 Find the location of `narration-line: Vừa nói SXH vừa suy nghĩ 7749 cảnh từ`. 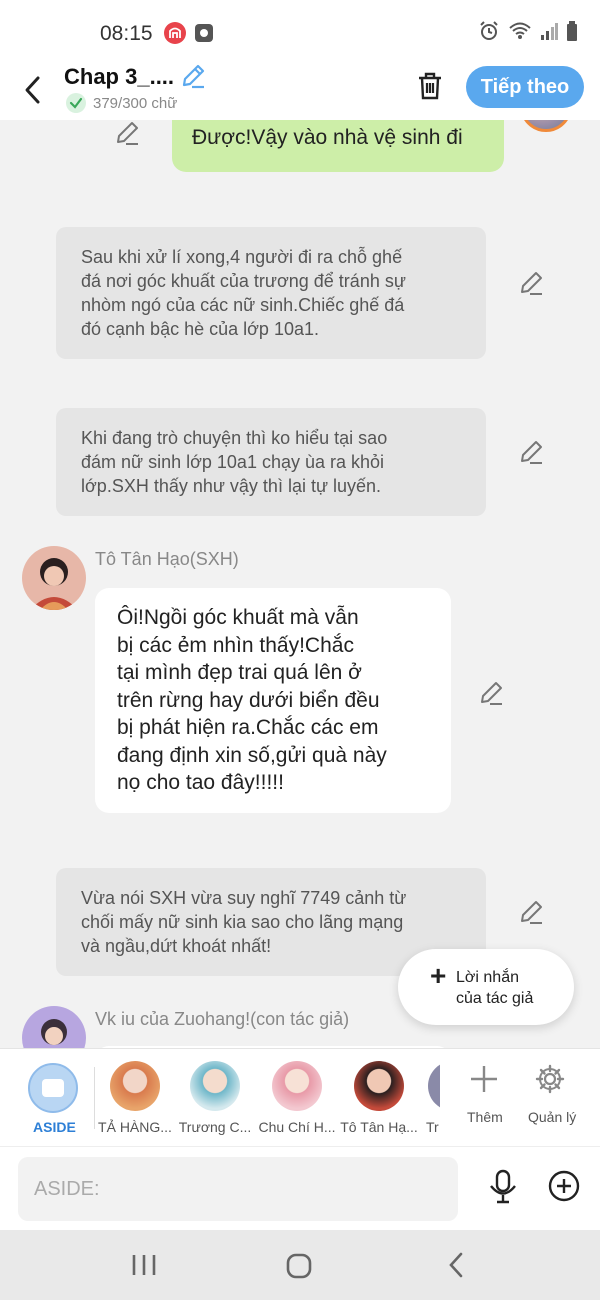

narration-line: Vừa nói SXH vừa suy nghĩ 7749 cảnh từ is located at coordinates (244, 898).